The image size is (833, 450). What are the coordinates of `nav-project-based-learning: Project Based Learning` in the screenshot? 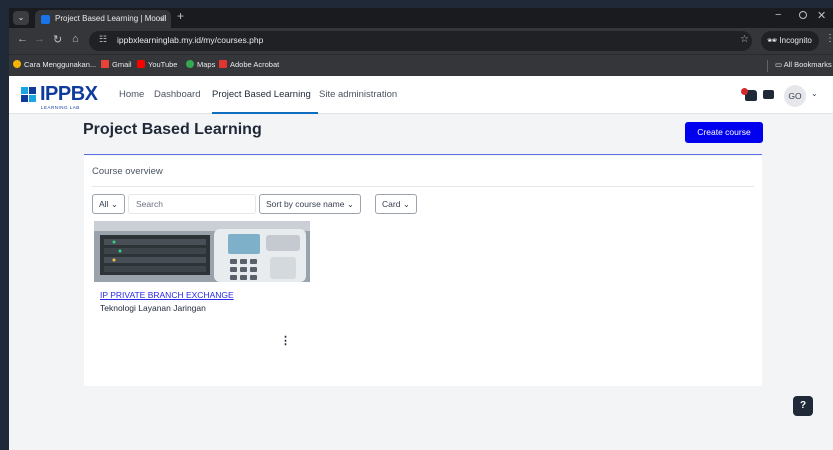 It's located at (261, 94).